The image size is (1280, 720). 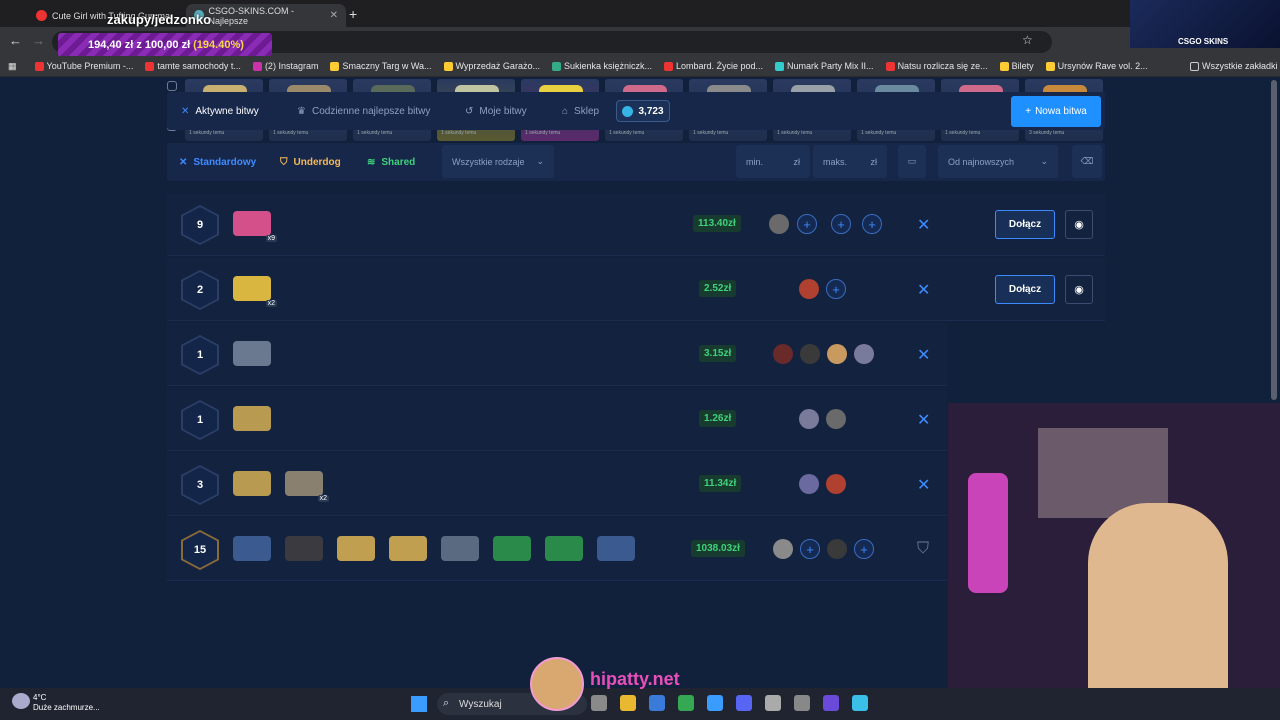 What do you see at coordinates (1027, 40) in the screenshot?
I see `star-icon: ☆` at bounding box center [1027, 40].